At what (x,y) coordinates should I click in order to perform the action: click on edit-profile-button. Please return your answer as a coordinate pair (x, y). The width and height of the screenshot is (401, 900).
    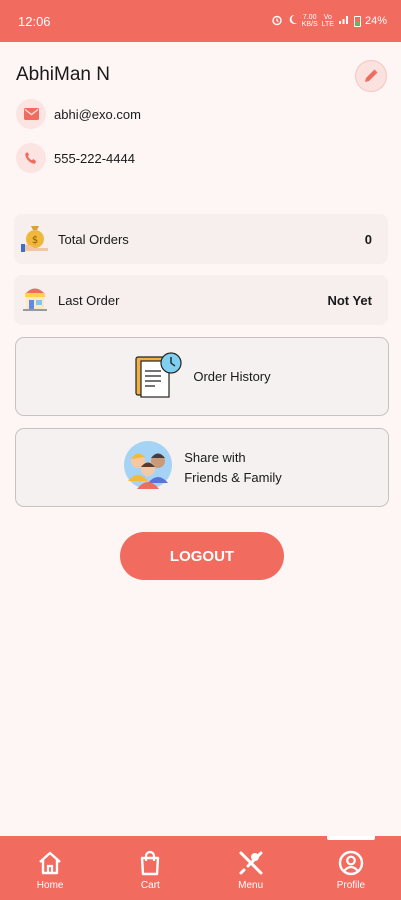
    Looking at the image, I should click on (371, 76).